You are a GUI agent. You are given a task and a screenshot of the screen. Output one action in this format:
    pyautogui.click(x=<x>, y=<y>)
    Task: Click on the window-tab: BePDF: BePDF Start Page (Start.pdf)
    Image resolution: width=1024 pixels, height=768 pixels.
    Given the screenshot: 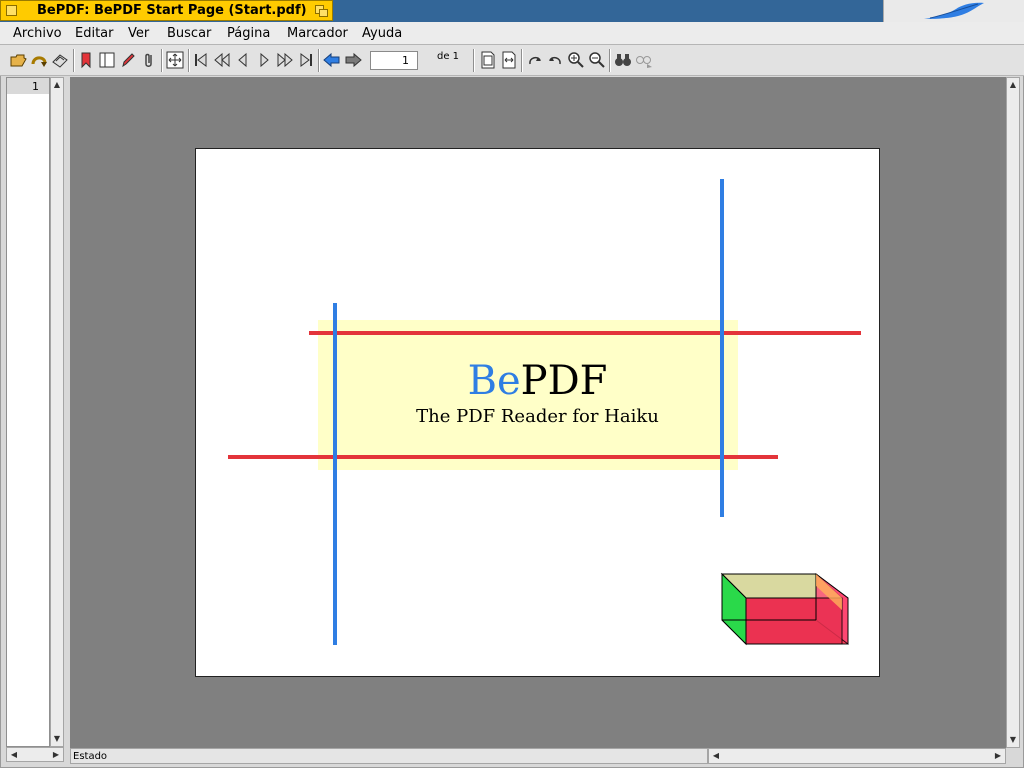 What is the action you would take?
    pyautogui.click(x=166, y=10)
    